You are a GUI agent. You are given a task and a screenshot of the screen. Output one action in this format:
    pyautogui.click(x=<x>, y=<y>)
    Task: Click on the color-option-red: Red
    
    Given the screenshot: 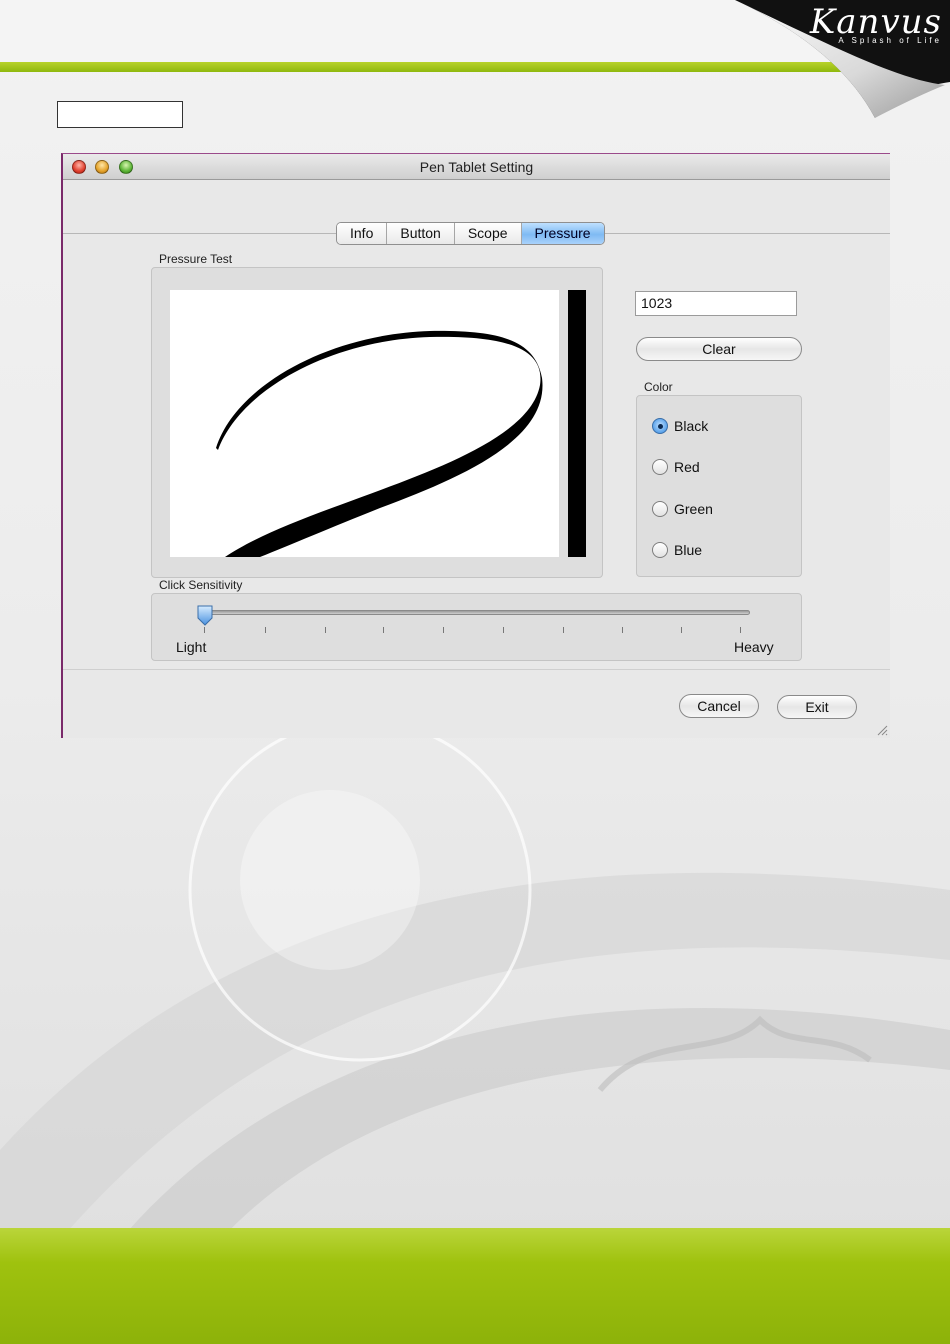 What is the action you would take?
    pyautogui.click(x=676, y=467)
    